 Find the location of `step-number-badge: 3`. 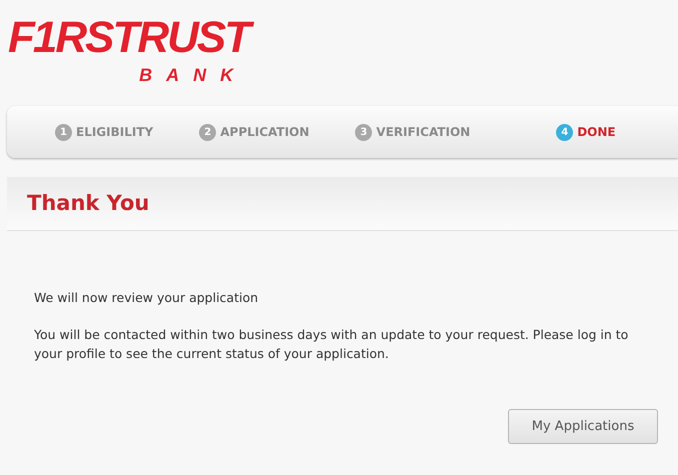

step-number-badge: 3 is located at coordinates (363, 132).